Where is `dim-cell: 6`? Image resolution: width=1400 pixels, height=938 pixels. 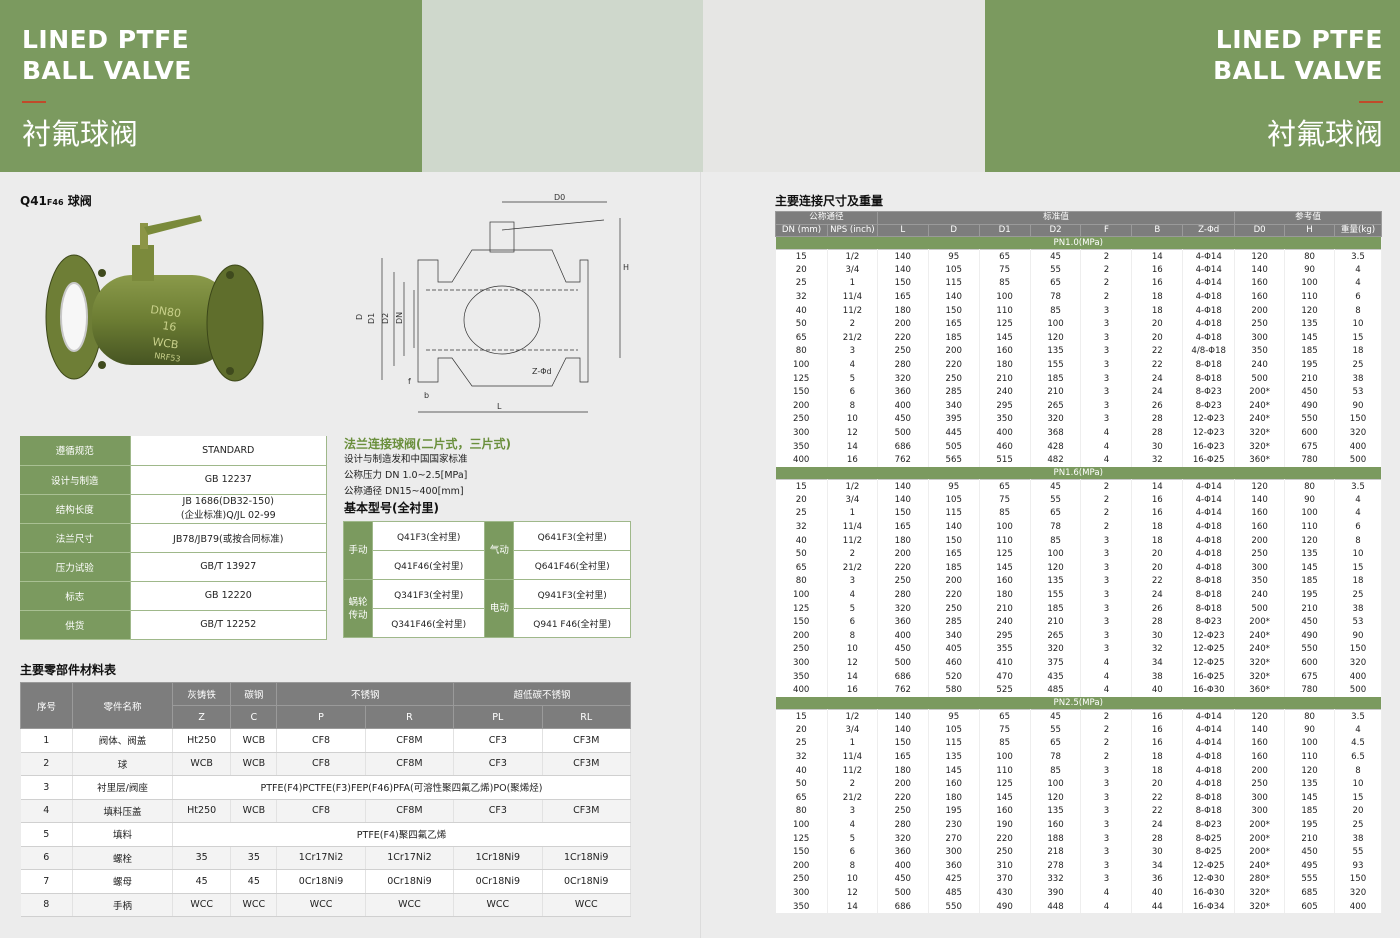 dim-cell: 6 is located at coordinates (1358, 297).